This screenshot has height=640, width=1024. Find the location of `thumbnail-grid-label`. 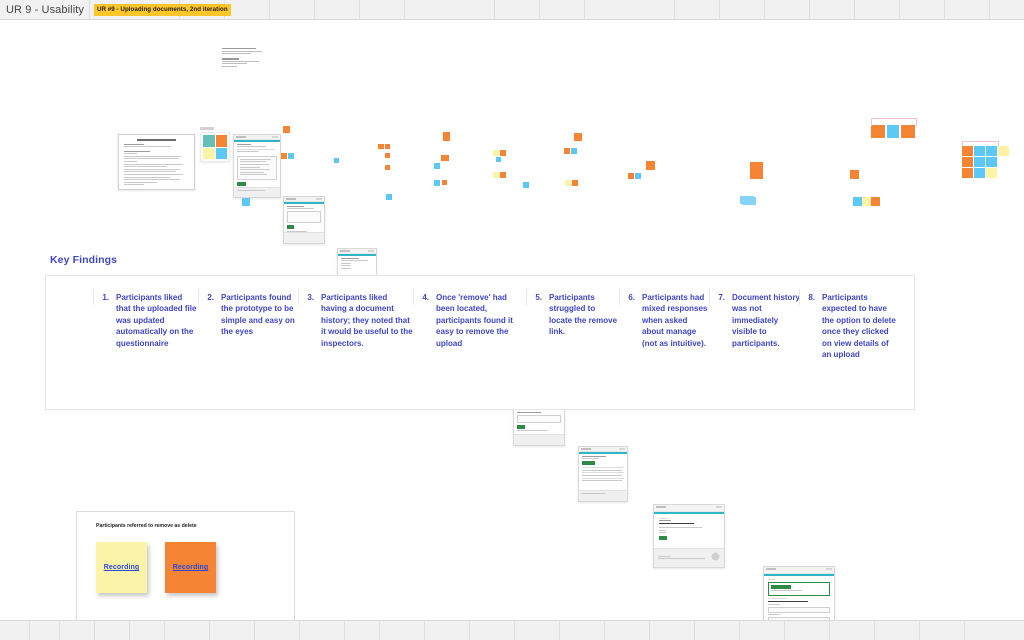

thumbnail-grid-label is located at coordinates (207, 128).